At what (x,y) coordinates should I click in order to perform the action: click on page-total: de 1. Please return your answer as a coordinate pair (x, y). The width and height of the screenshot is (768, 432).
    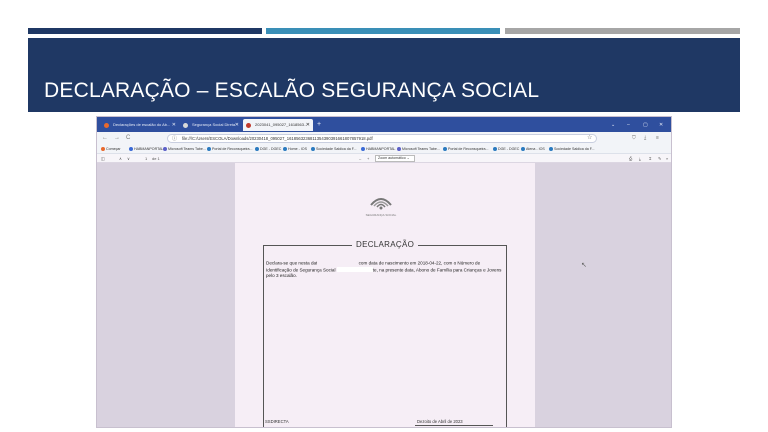
    Looking at the image, I should click on (156, 158).